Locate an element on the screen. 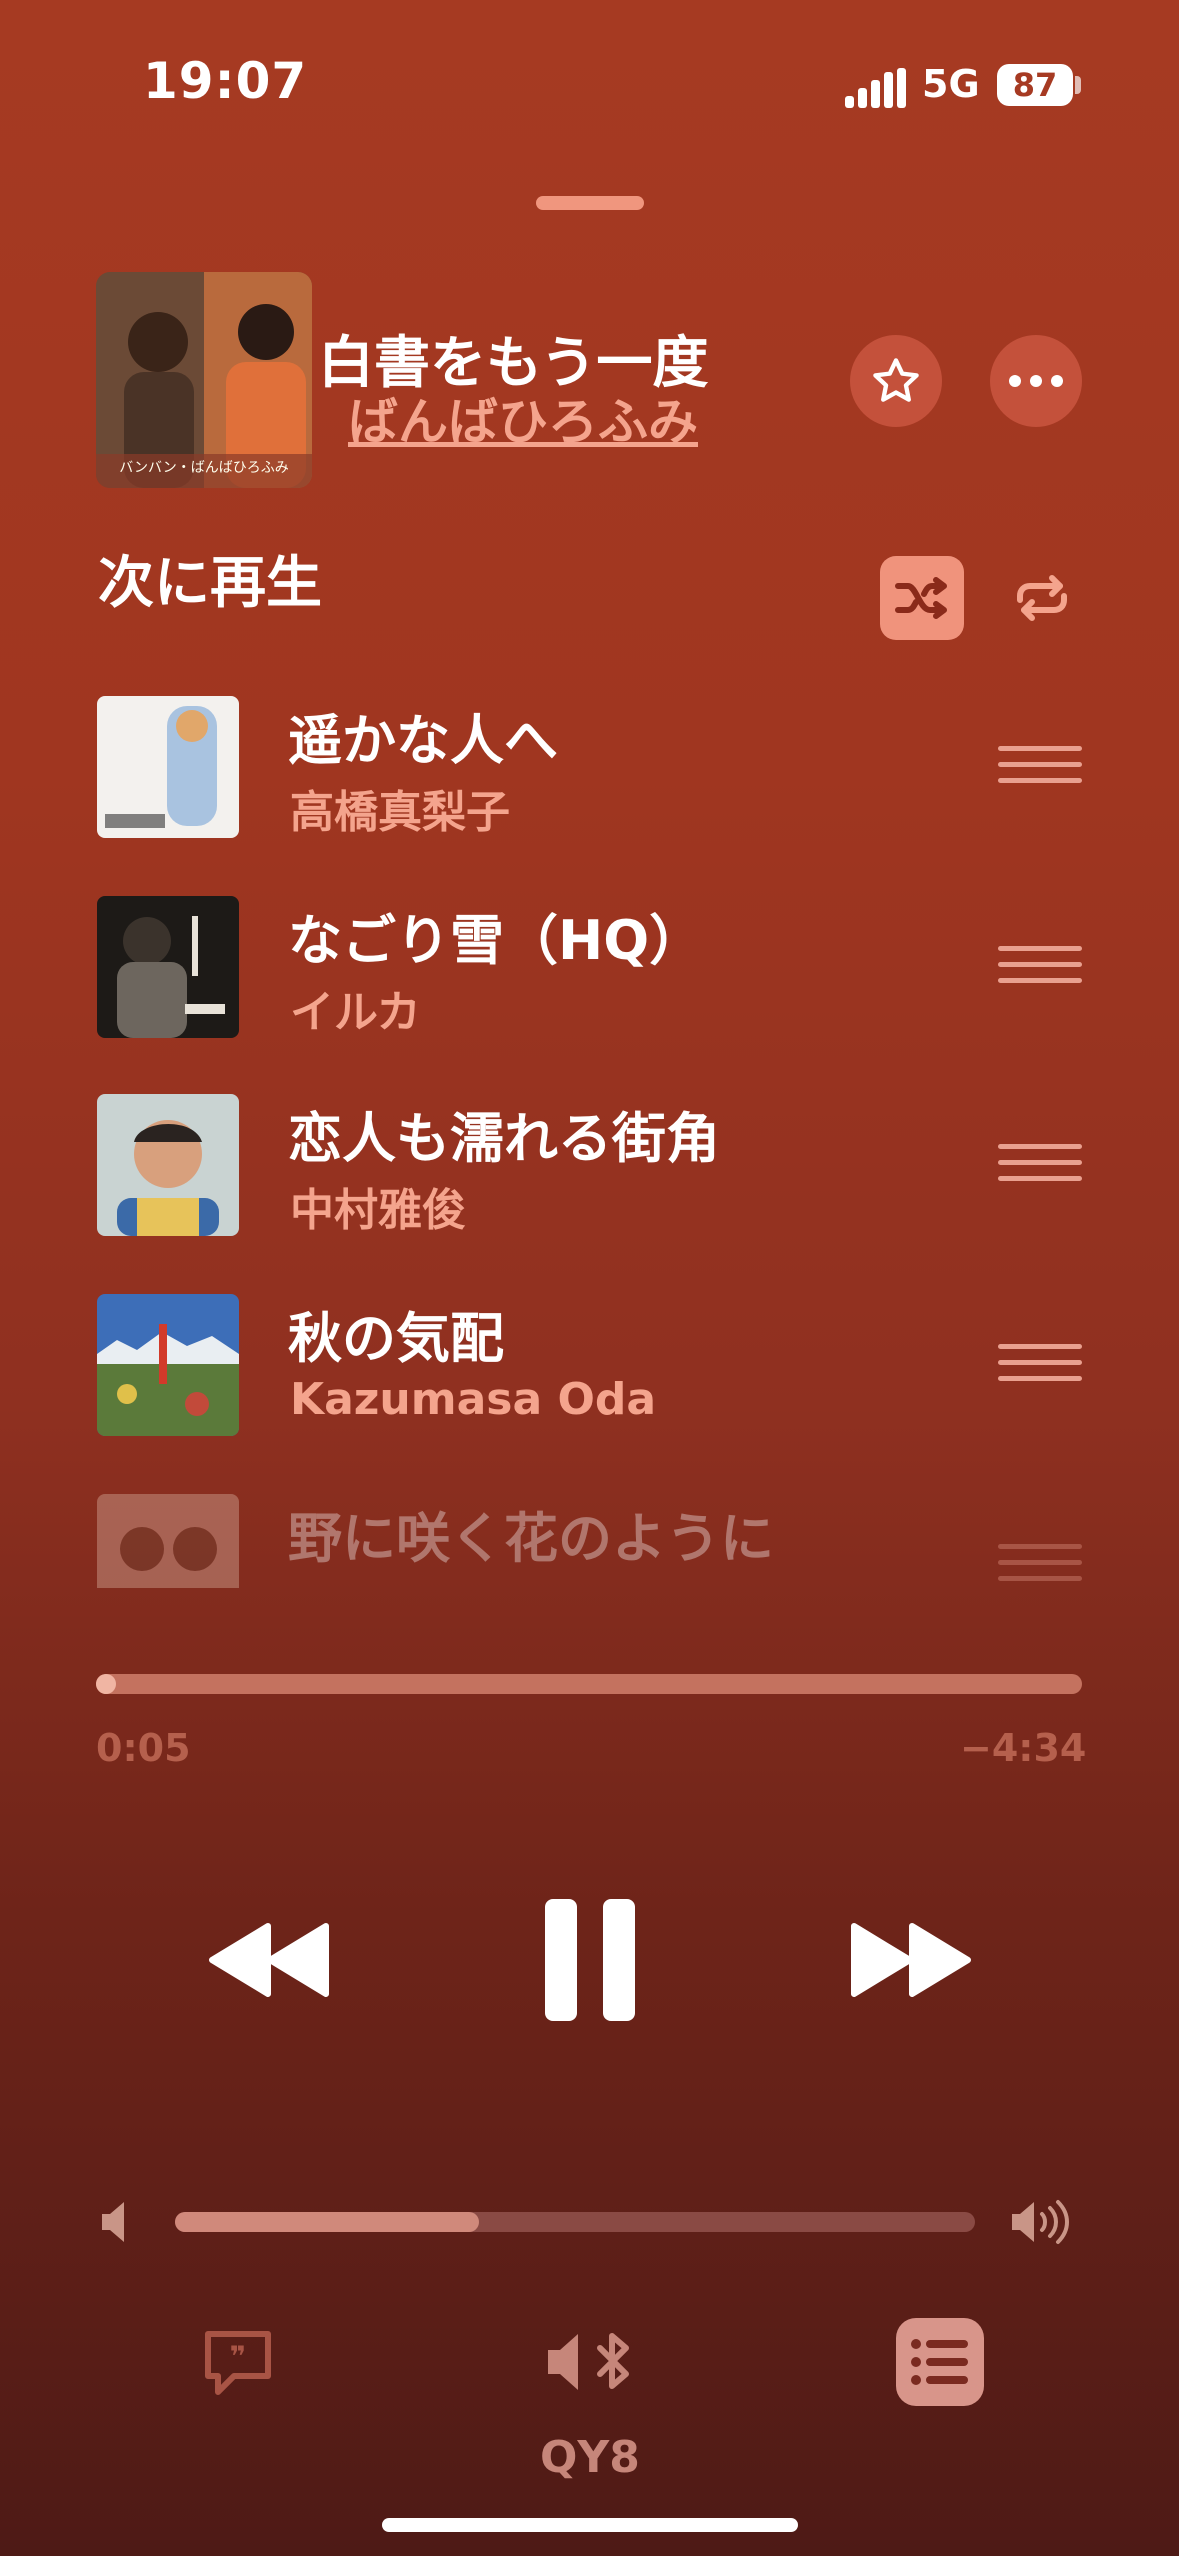 The height and width of the screenshot is (2556, 1179). pause-icon is located at coordinates (590, 1960).